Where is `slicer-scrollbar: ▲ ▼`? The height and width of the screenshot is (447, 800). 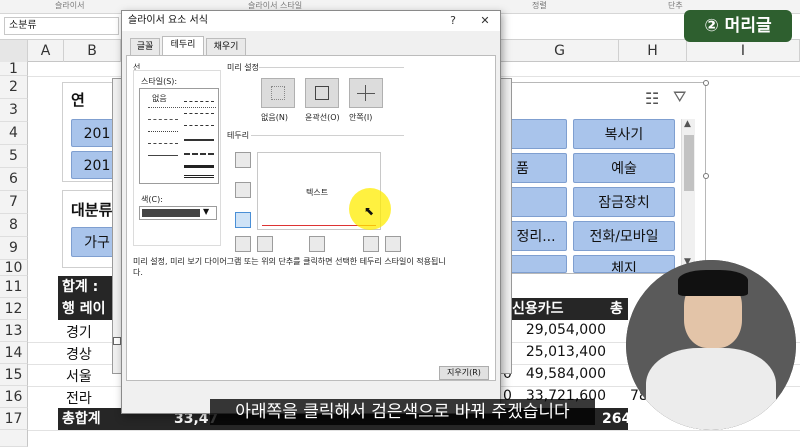 slicer-scrollbar: ▲ ▼ is located at coordinates (688, 195).